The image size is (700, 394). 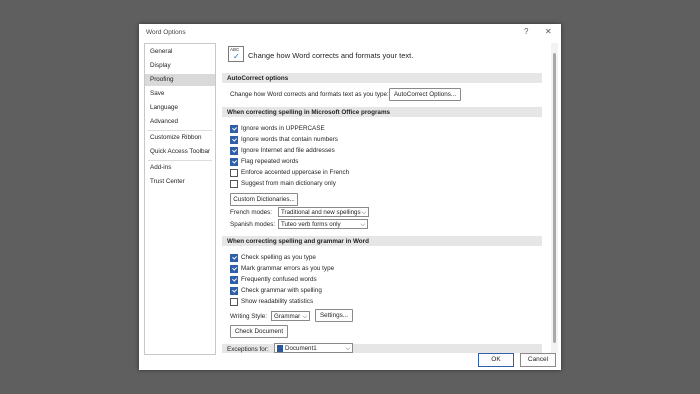 What do you see at coordinates (166, 32) in the screenshot?
I see `window-title: Word Options` at bounding box center [166, 32].